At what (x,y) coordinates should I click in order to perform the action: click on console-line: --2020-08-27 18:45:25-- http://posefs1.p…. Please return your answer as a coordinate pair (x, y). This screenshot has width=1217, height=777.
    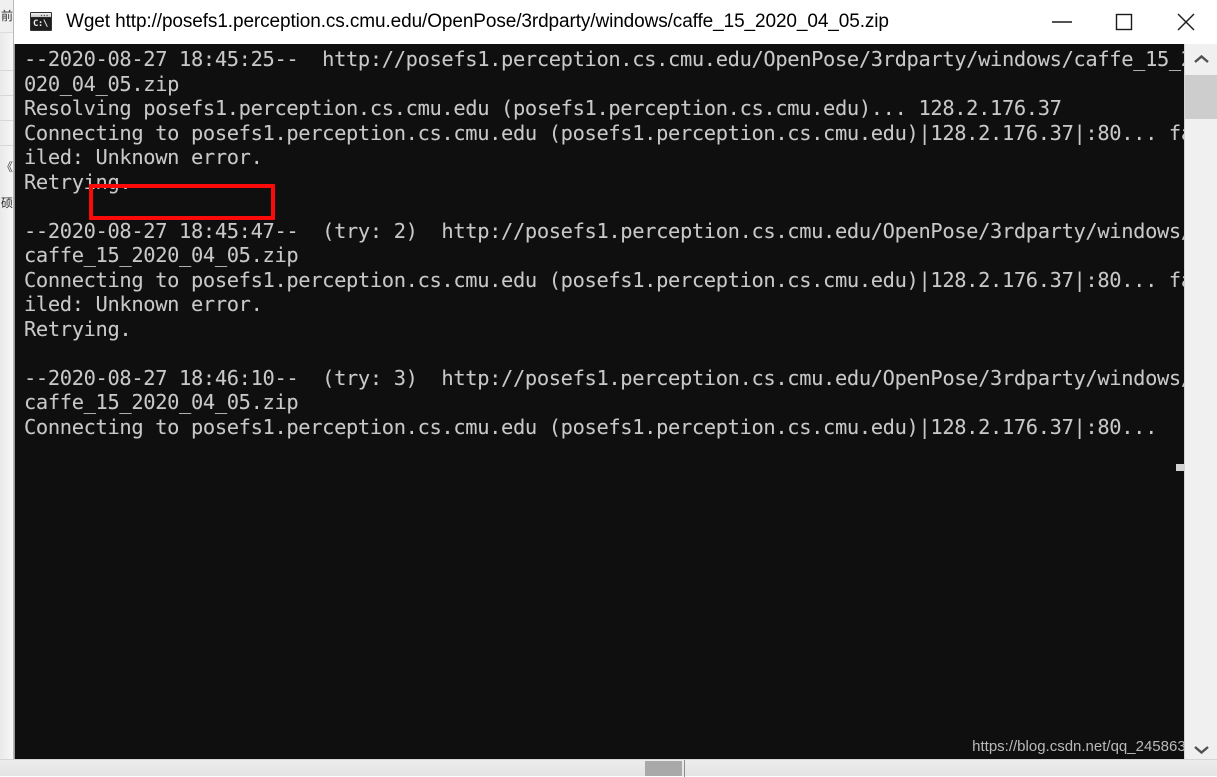
    Looking at the image, I should click on (604, 59).